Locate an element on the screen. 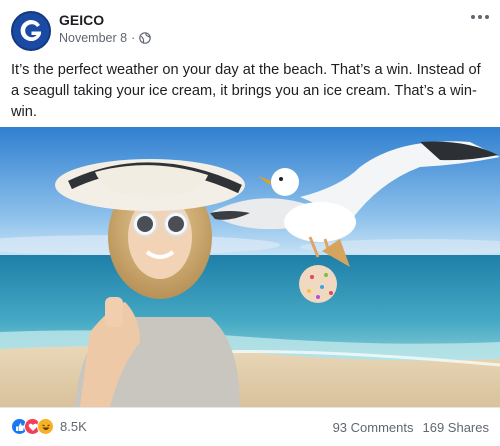 This screenshot has height=446, width=500. post-date: November 8 is located at coordinates (93, 38).